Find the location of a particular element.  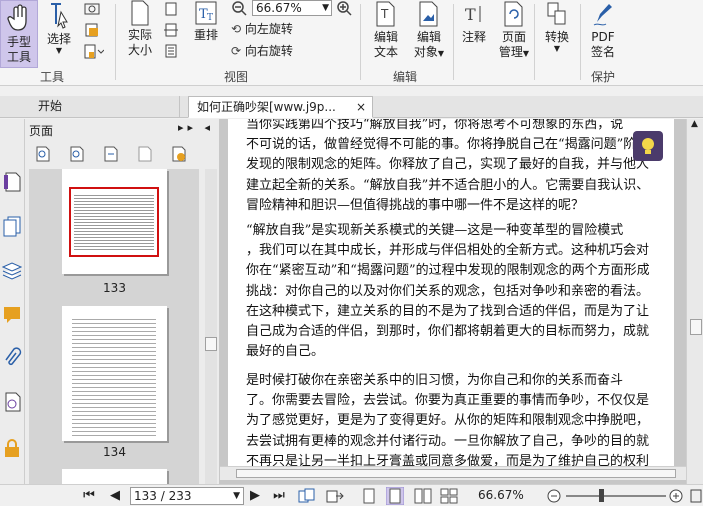

page-view-icon is located at coordinates (307, 496).